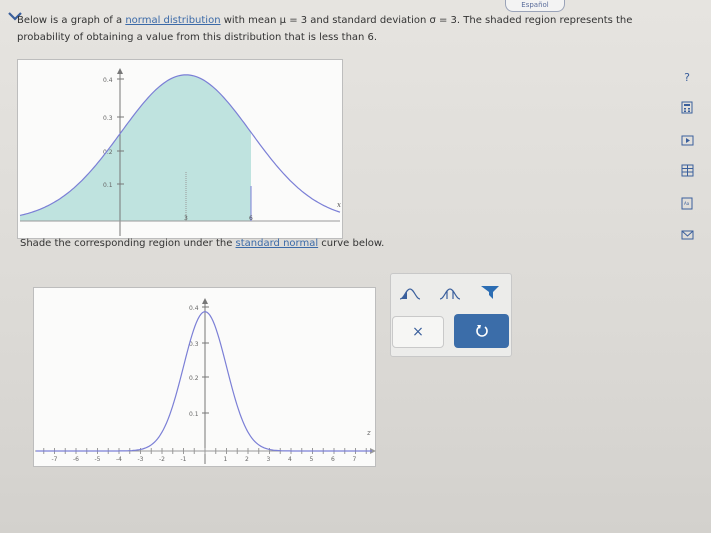 This screenshot has width=711, height=533. What do you see at coordinates (194, 378) in the screenshot?
I see `y-tick-label: 0.2` at bounding box center [194, 378].